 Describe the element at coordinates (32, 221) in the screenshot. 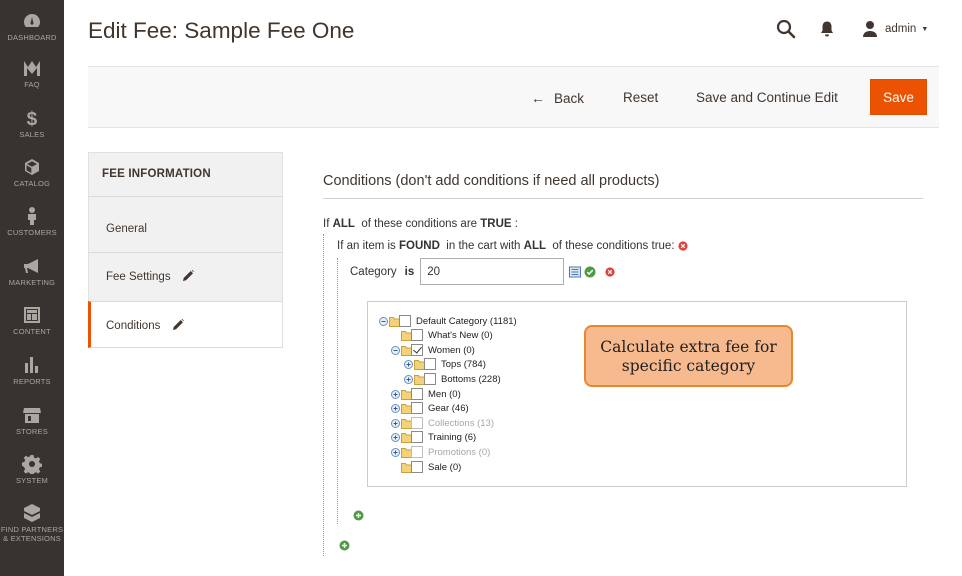

I see `nav-item-customers: CUSTOMERS` at that location.